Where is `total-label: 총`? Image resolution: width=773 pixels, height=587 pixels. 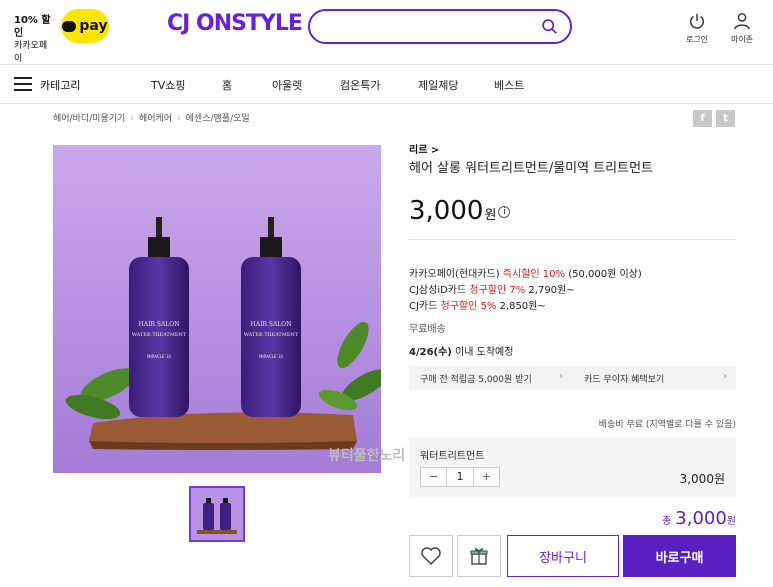 total-label: 총 is located at coordinates (667, 521).